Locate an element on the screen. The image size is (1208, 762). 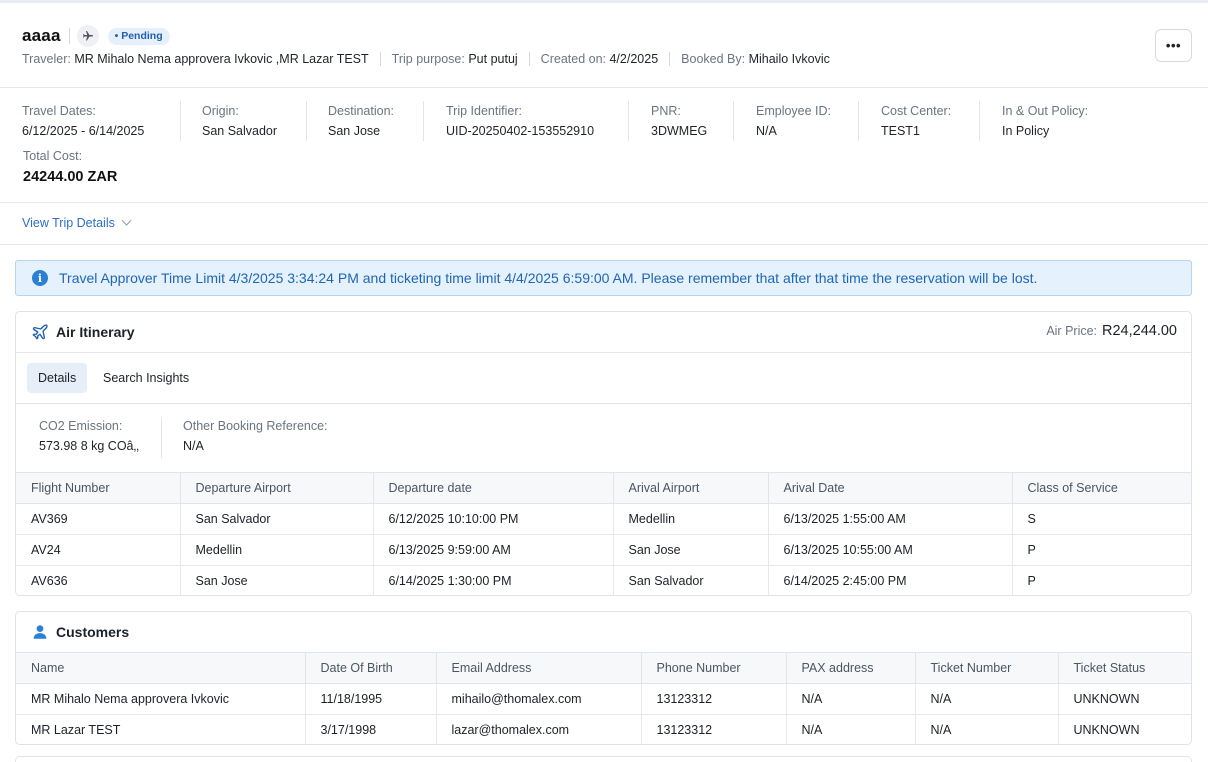
cost-center-value: TEST1 is located at coordinates (900, 131).